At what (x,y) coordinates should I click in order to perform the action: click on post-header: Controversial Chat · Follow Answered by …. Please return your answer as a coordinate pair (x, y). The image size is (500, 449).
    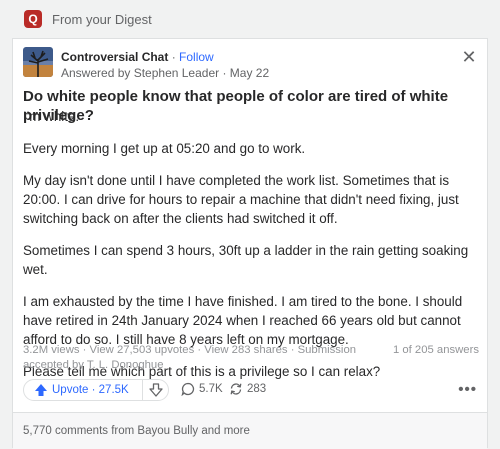
    Looking at the image, I should click on (251, 65).